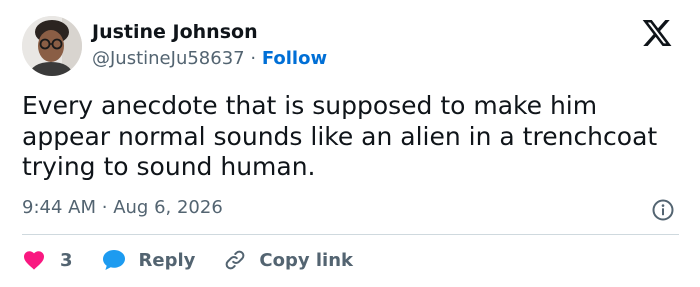 This screenshot has height=287, width=700. I want to click on avatar, so click(52, 46).